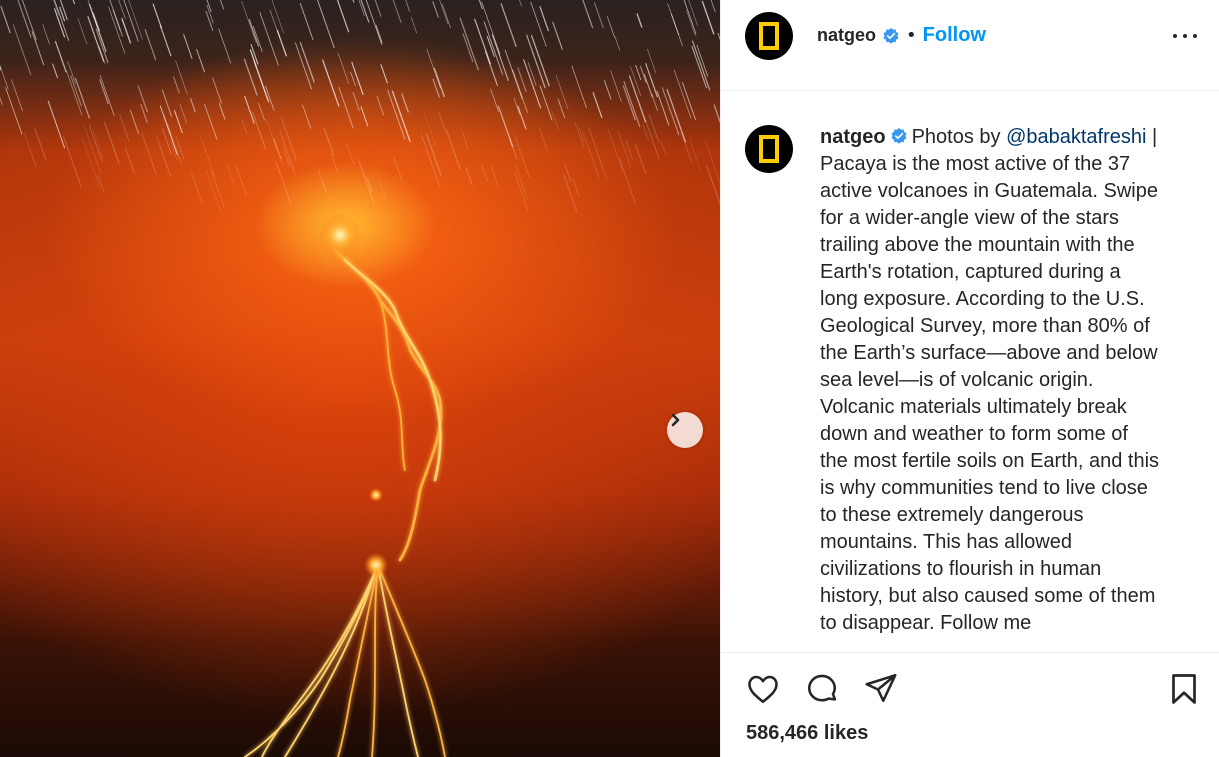 Image resolution: width=1219 pixels, height=757 pixels. I want to click on more-options-icon, so click(1185, 36).